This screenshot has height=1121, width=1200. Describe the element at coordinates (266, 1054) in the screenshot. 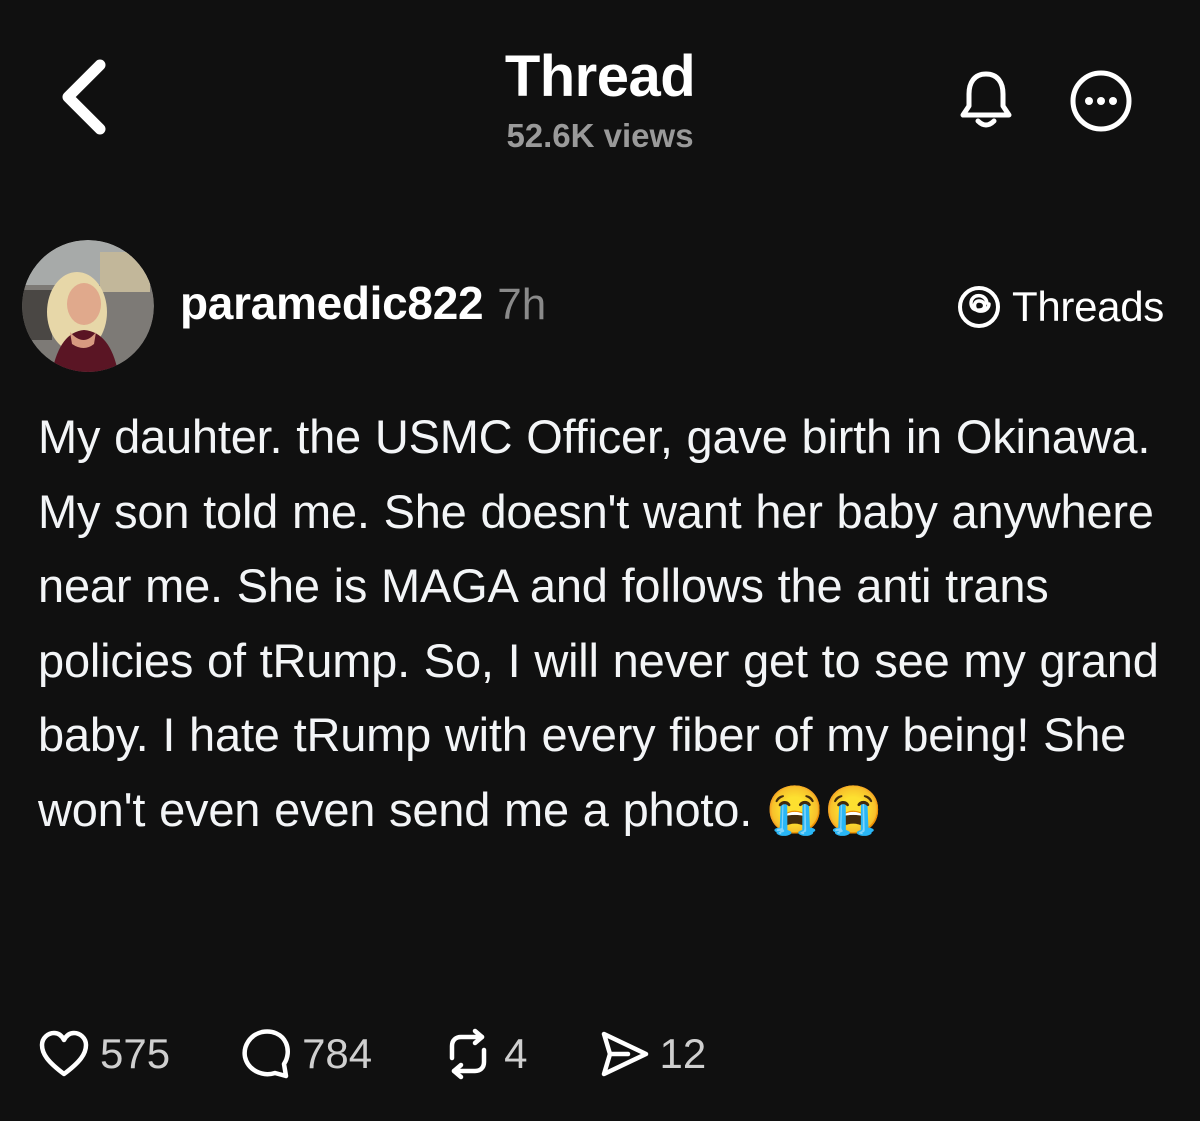

I see `comment-icon` at that location.